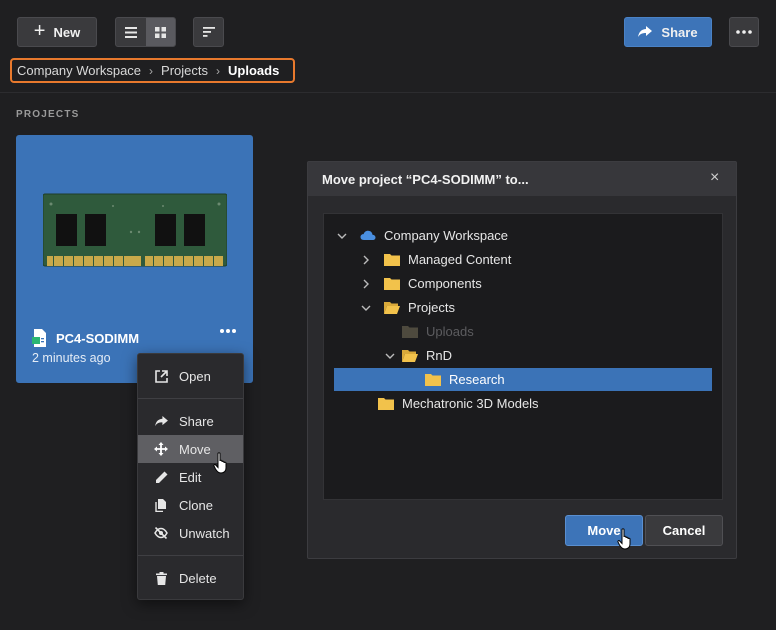 The width and height of the screenshot is (776, 630). Describe the element at coordinates (79, 70) in the screenshot. I see `breadcrumb-company-workspace: Company Workspace` at that location.